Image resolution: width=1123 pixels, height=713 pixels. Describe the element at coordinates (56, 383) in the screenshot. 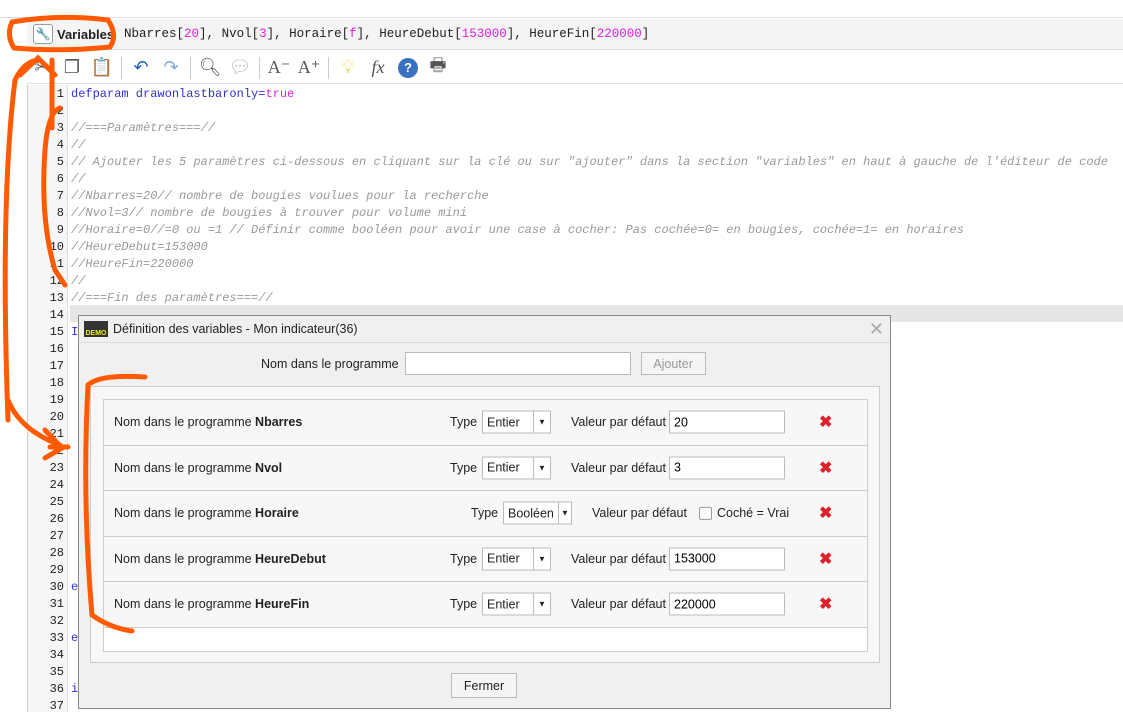

I see `line-number: 18` at that location.